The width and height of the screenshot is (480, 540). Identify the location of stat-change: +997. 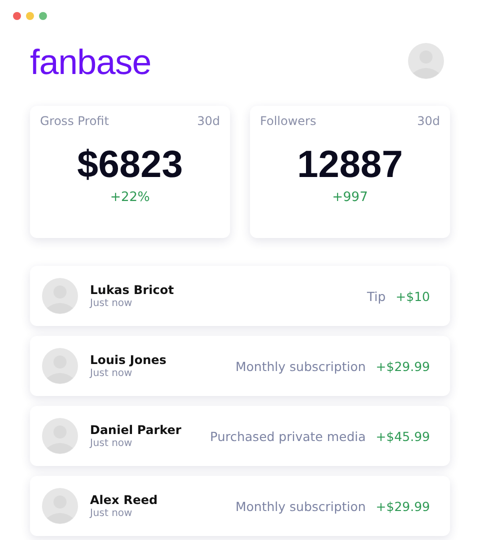
(350, 197).